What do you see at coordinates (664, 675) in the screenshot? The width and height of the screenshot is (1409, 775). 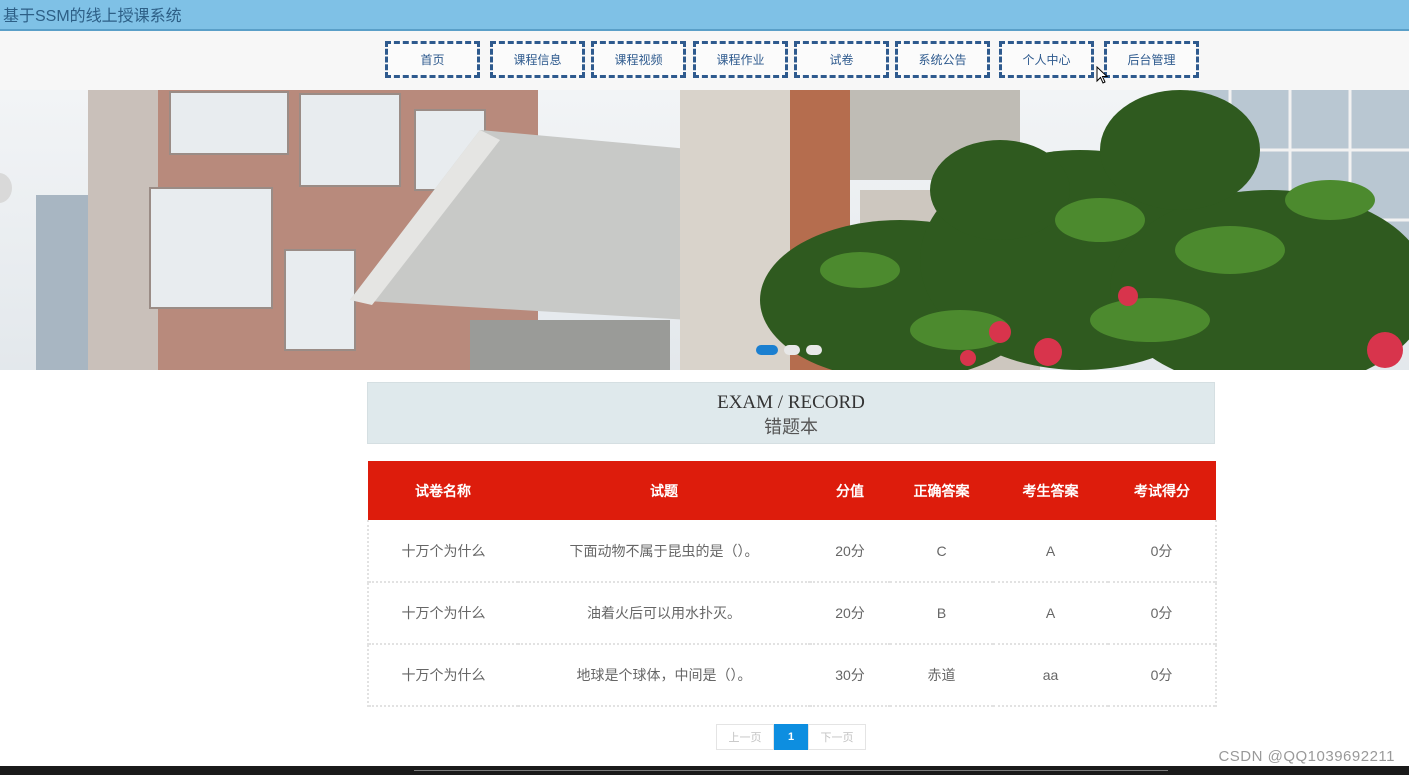 I see `cell-question: 地球是个球体，中间是（）。` at bounding box center [664, 675].